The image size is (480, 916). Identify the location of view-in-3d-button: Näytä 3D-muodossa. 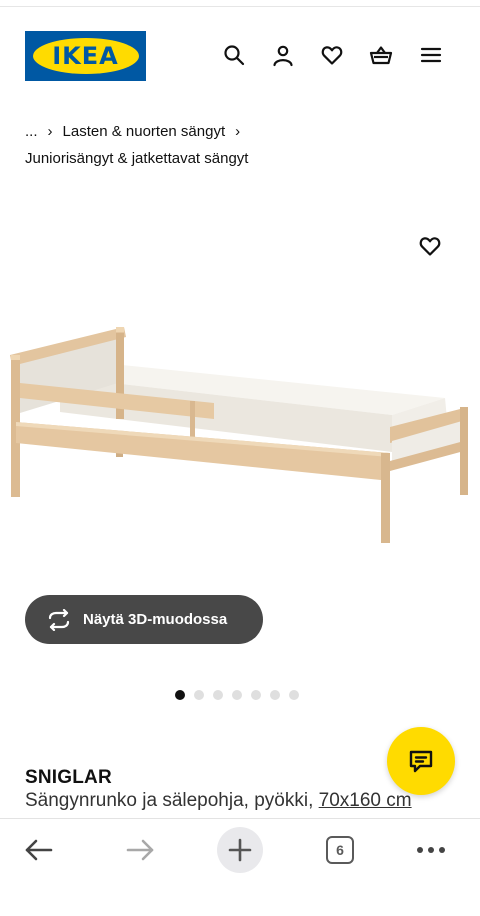
(144, 619).